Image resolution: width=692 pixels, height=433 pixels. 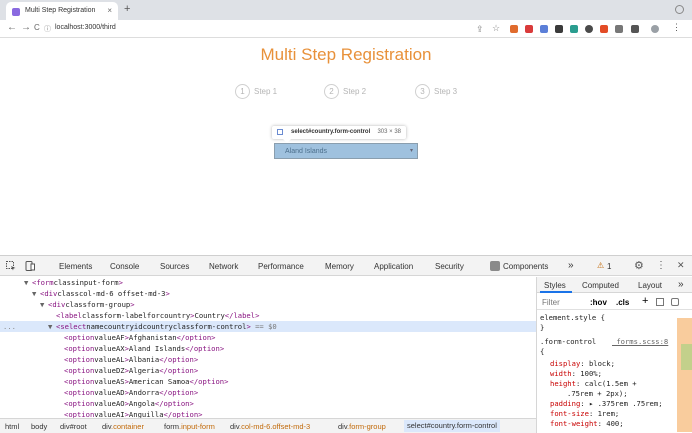 What do you see at coordinates (614, 423) in the screenshot?
I see `css-value: 400;` at bounding box center [614, 423].